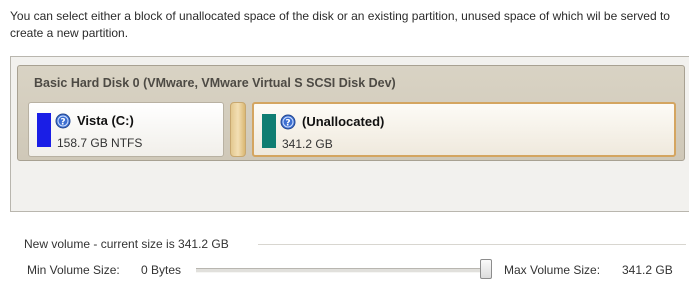 This screenshot has width=689, height=291. What do you see at coordinates (552, 270) in the screenshot?
I see `max-volume-size-label: Max Volume Size:` at bounding box center [552, 270].